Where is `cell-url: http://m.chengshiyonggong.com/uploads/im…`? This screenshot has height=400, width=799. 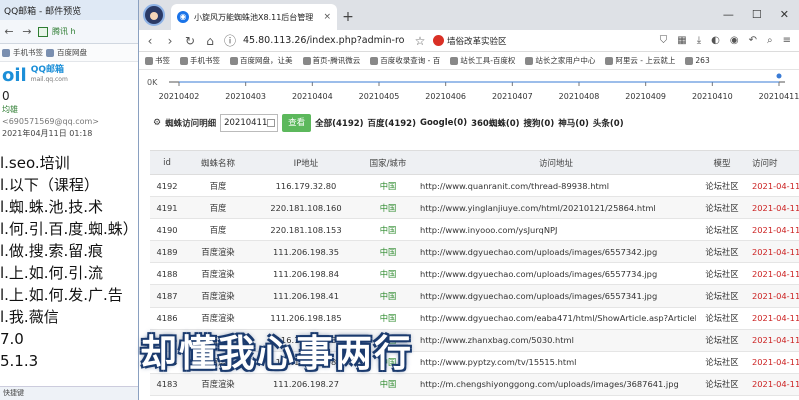
cell-url: http://m.chengshiyonggong.com/uploads/im… is located at coordinates (556, 384).